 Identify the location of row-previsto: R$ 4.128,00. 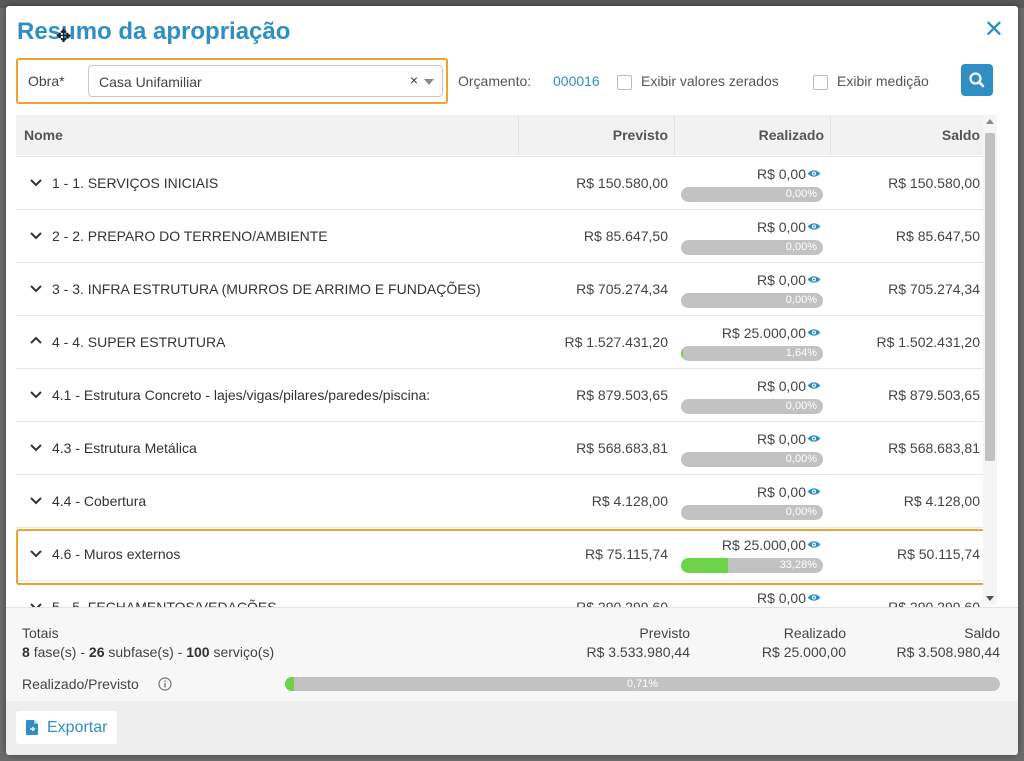
(629, 501).